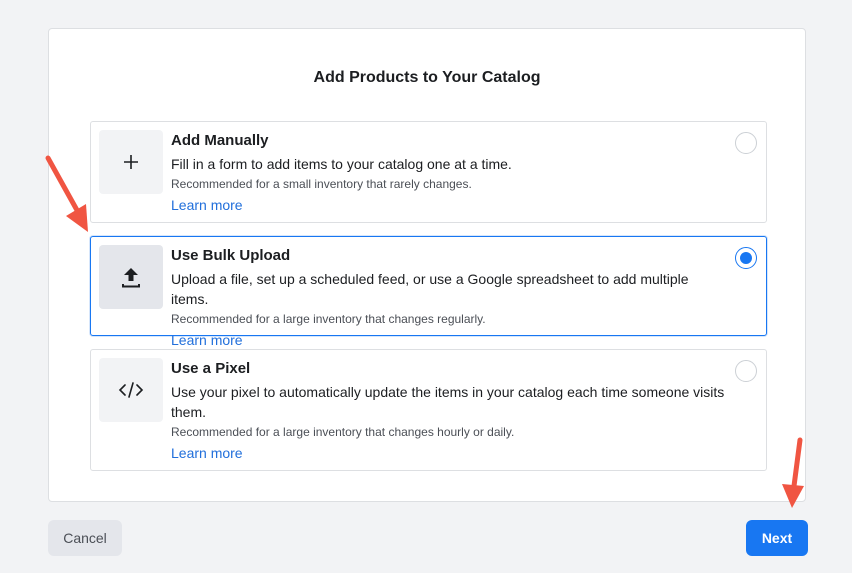  I want to click on dialog-title: Add Products to Your Catalog, so click(427, 77).